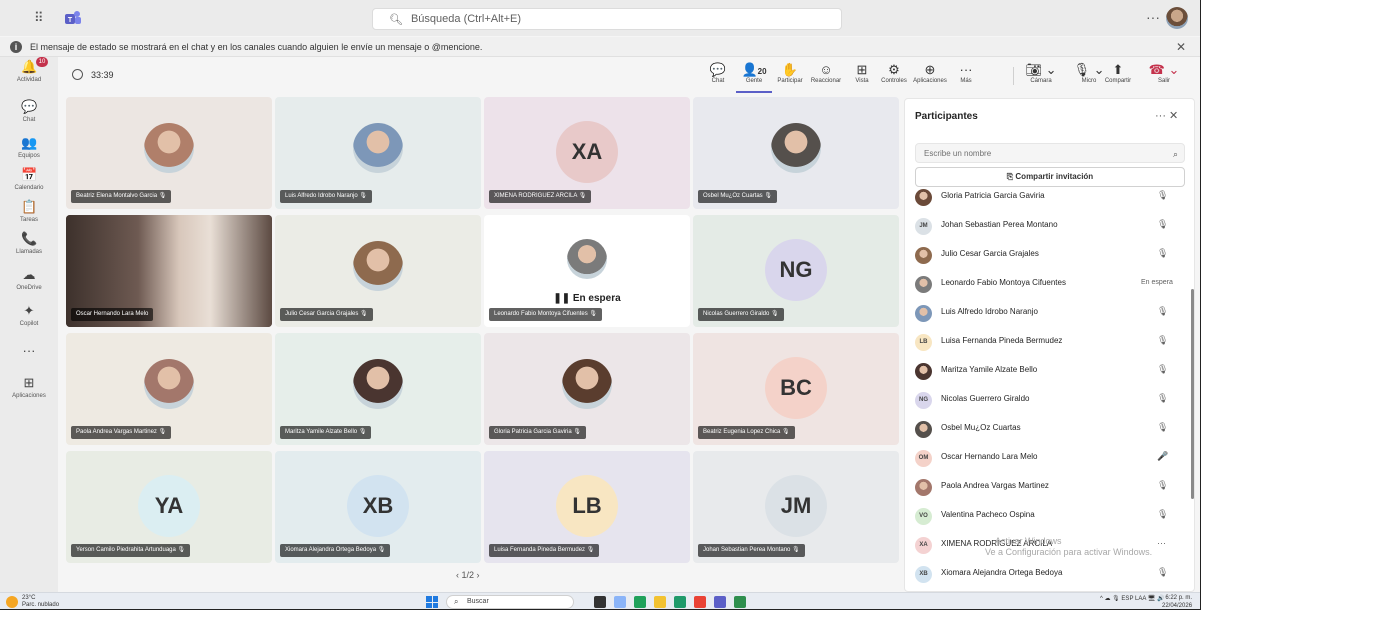 This screenshot has height=618, width=1388. Describe the element at coordinates (544, 550) in the screenshot. I see `participant-name-label: Luisa Fernanda Pineda Bermudez 🎙` at that location.